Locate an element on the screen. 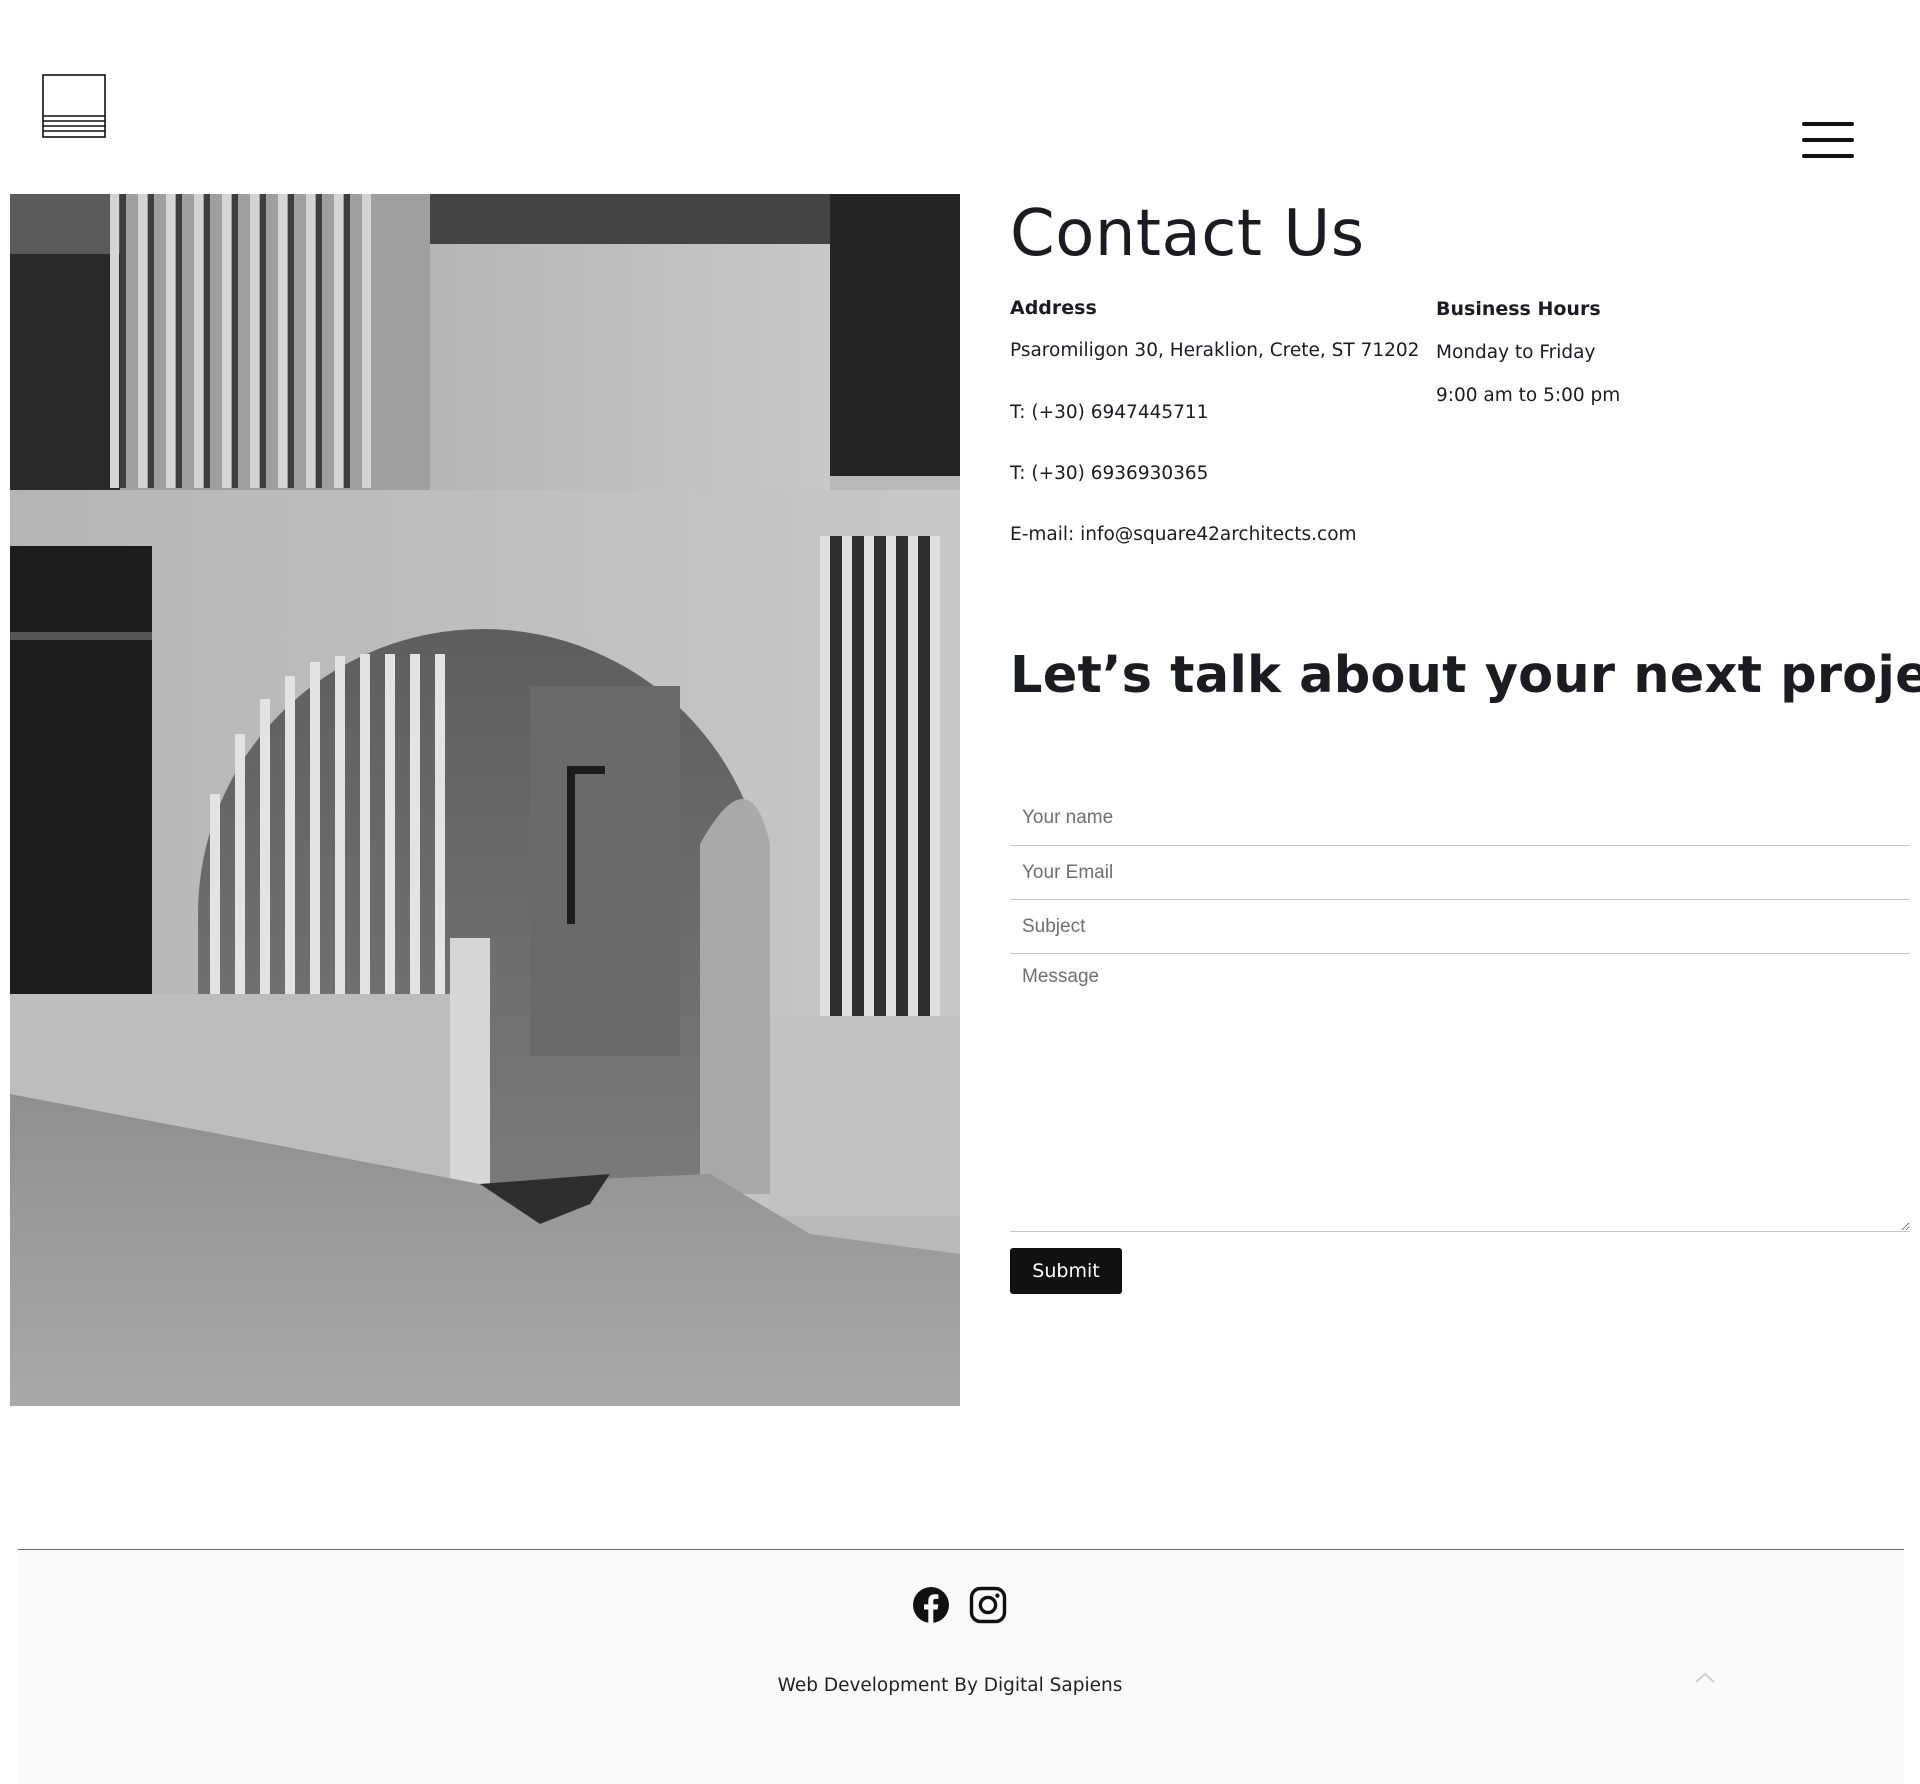  submit-button: Submit is located at coordinates (1066, 1271).